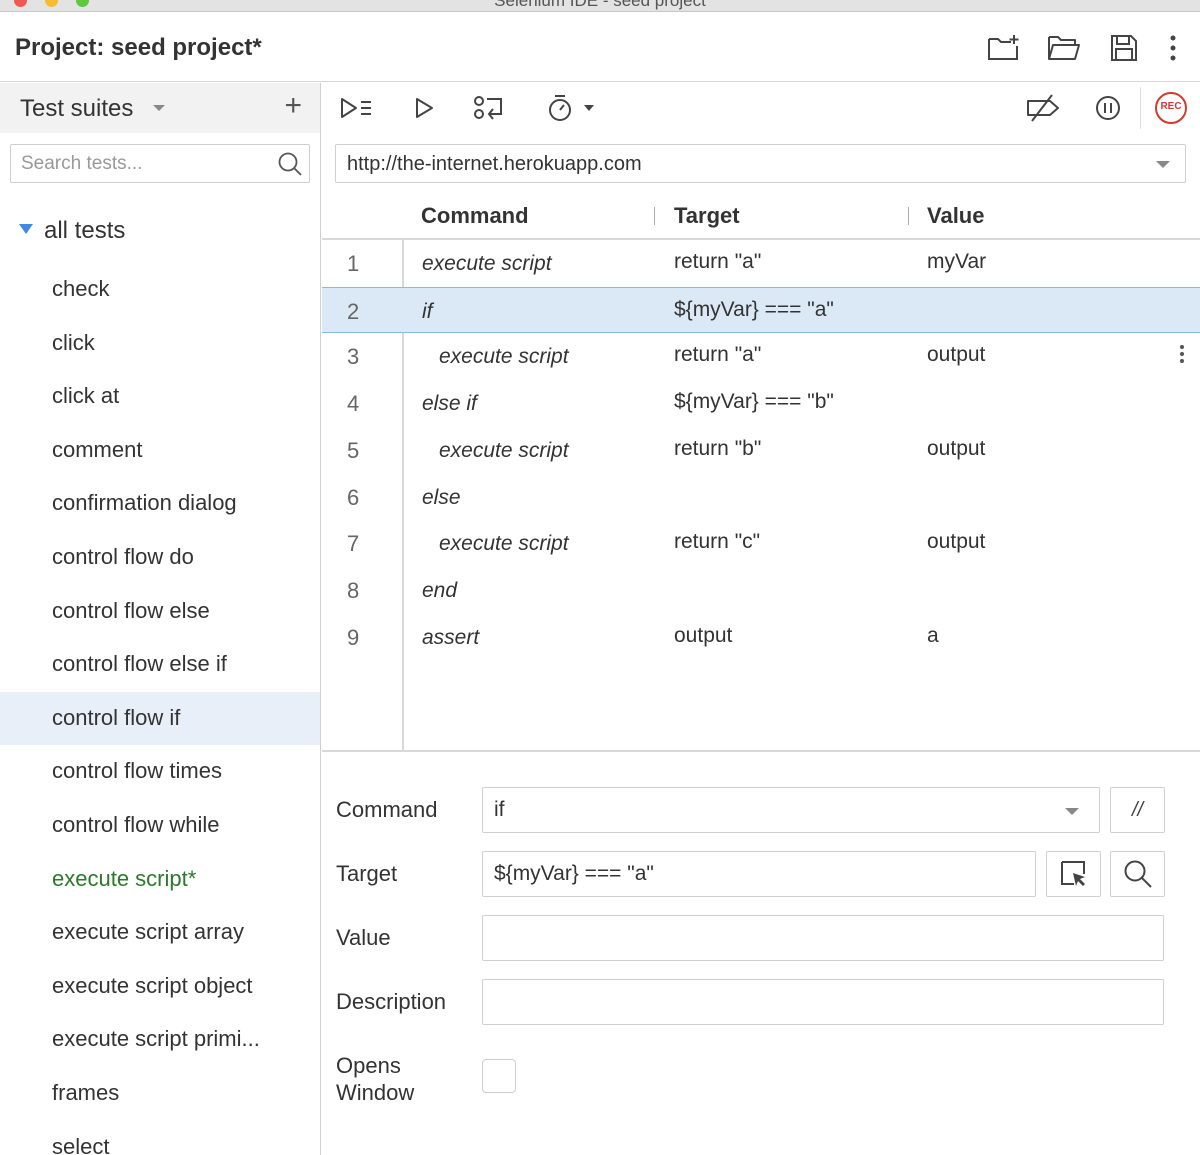 The height and width of the screenshot is (1155, 1200). I want to click on test-name: select, so click(81, 1144).